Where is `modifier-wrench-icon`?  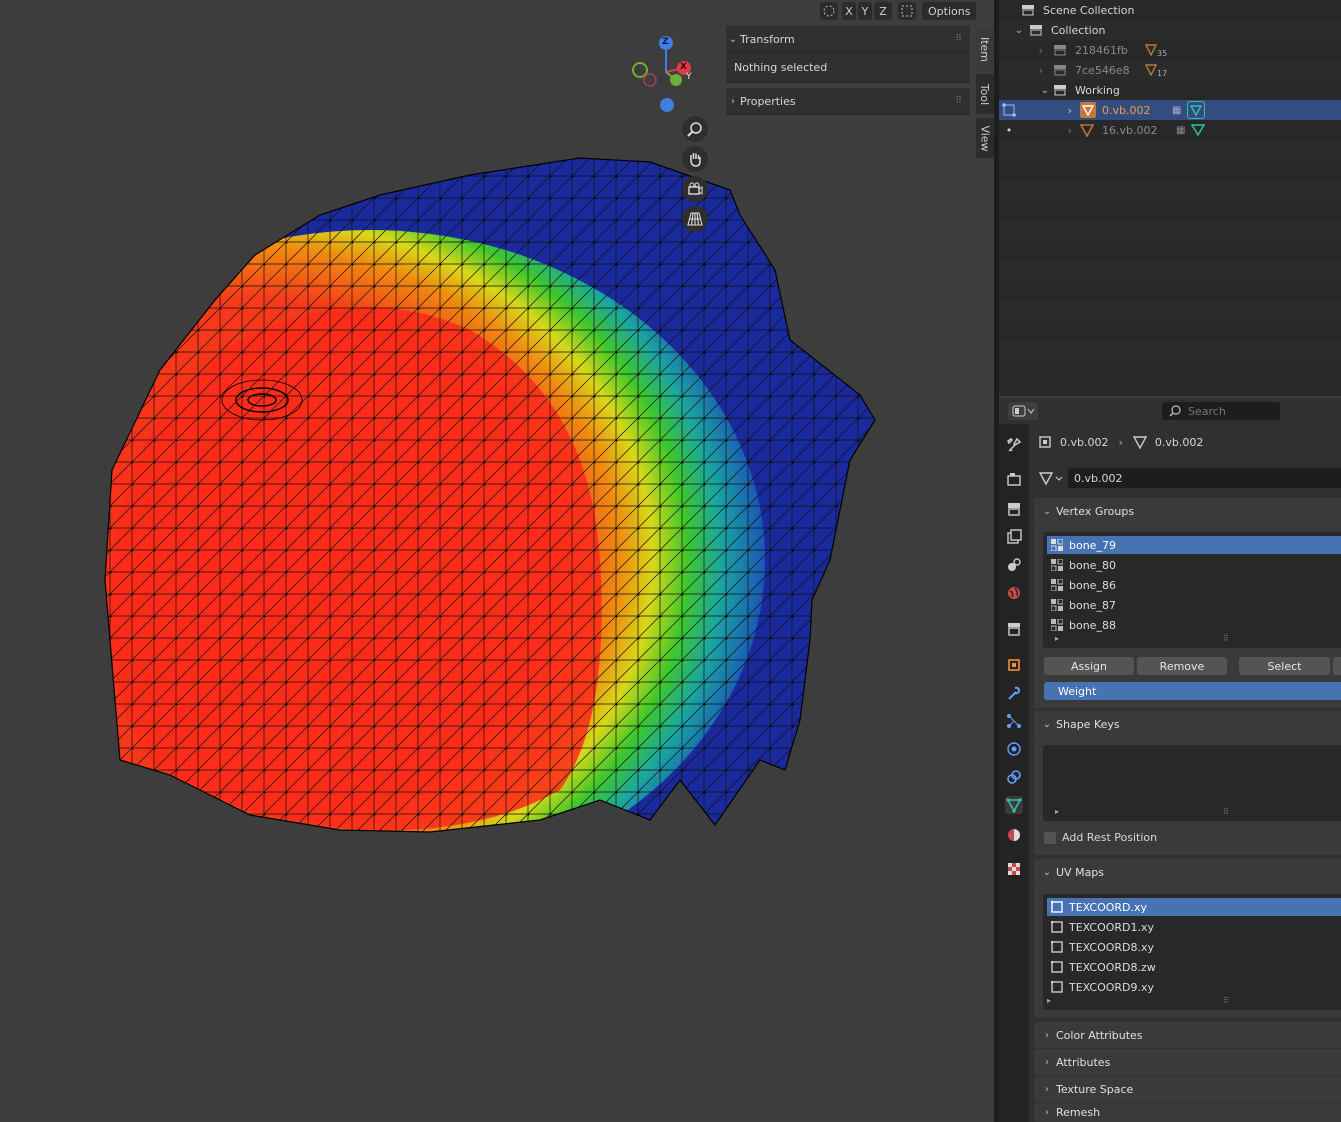
modifier-wrench-icon is located at coordinates (1014, 693).